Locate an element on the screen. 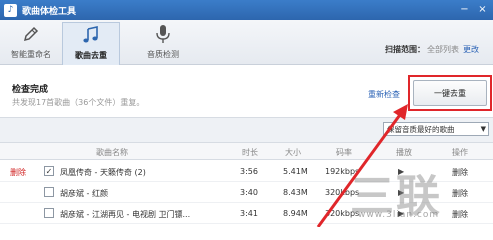  one-click-dedup-button: 一键去重 is located at coordinates (450, 93).